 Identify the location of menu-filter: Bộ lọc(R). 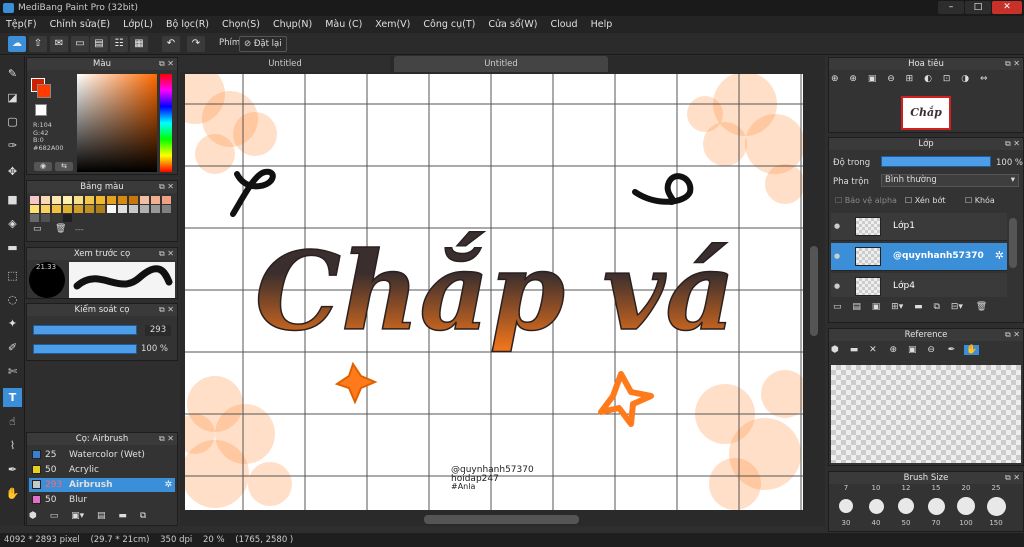
(187, 24).